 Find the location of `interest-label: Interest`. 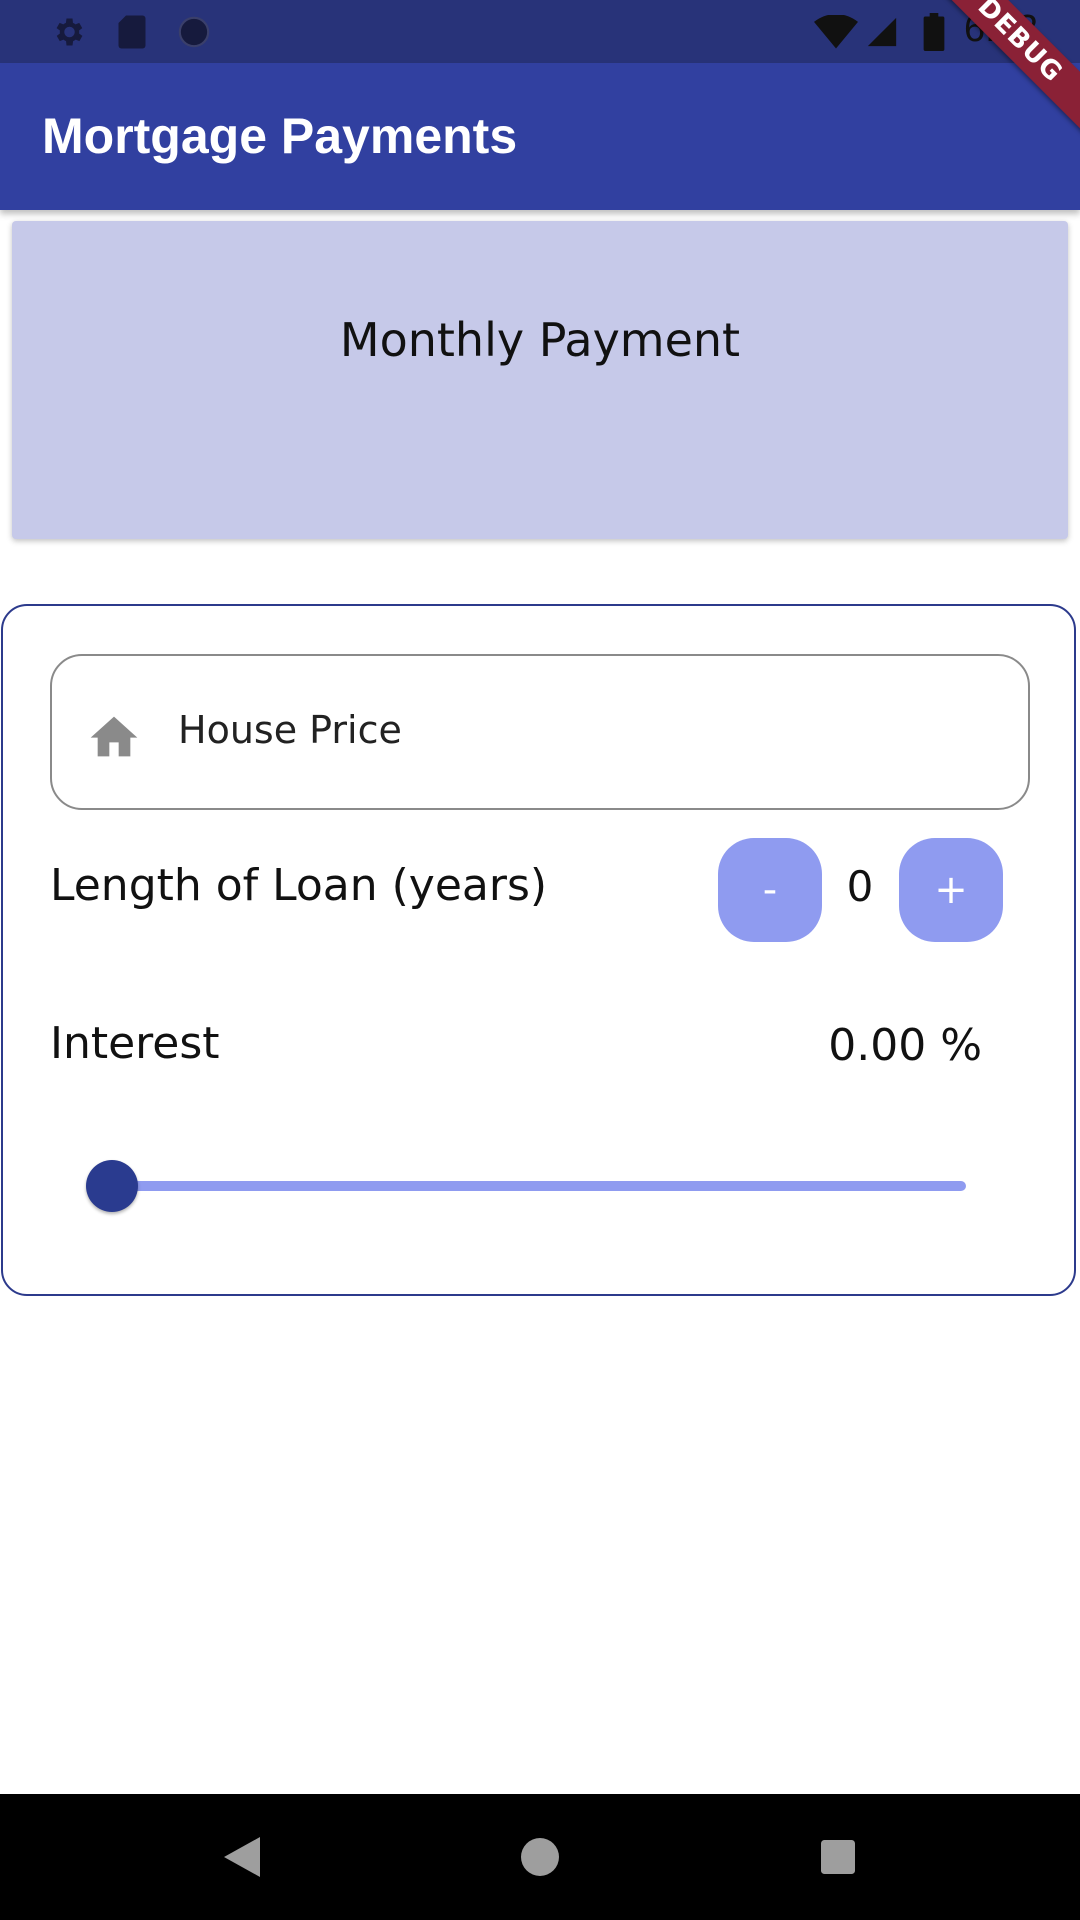

interest-label: Interest is located at coordinates (135, 1043).